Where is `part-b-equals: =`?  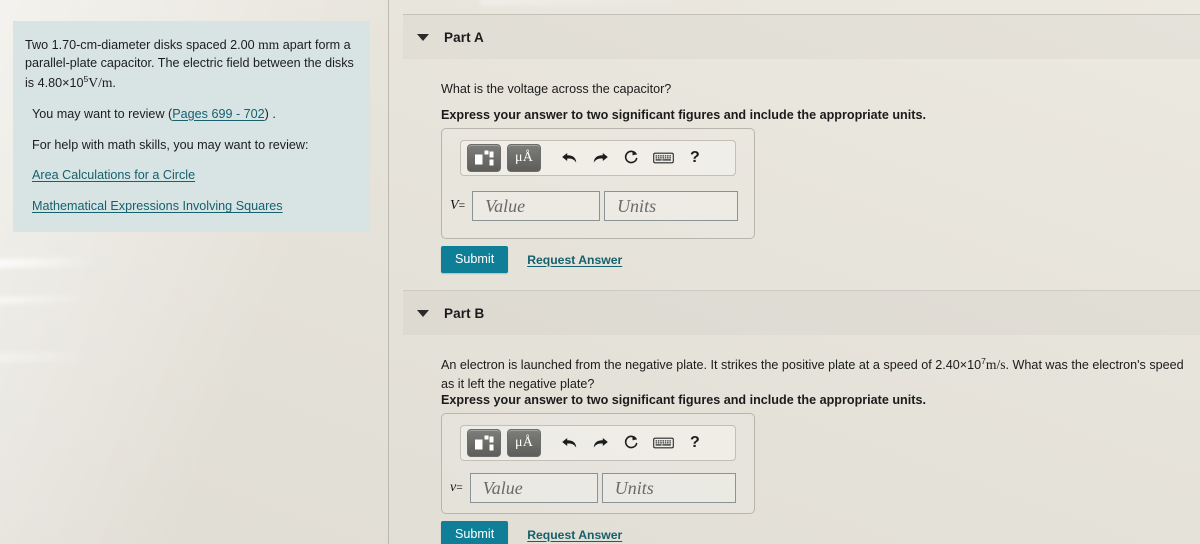 part-b-equals: = is located at coordinates (459, 488).